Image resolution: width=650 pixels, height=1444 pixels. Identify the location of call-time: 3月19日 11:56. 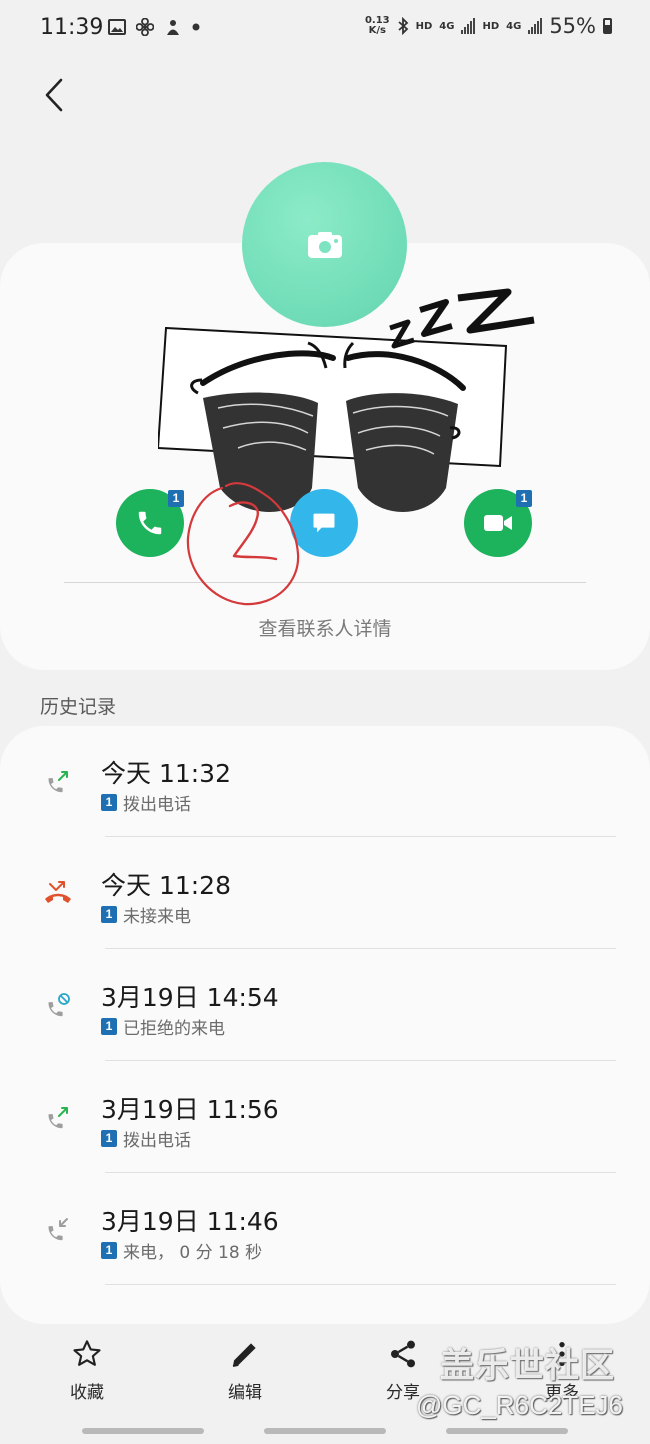
(190, 1109).